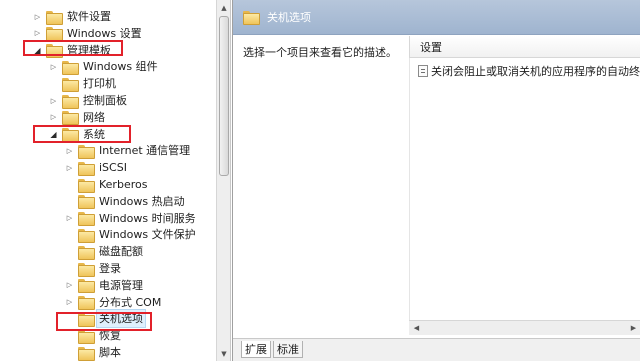 This screenshot has width=640, height=361. Describe the element at coordinates (147, 235) in the screenshot. I see `tree-item-label: Windows 文件保护` at that location.